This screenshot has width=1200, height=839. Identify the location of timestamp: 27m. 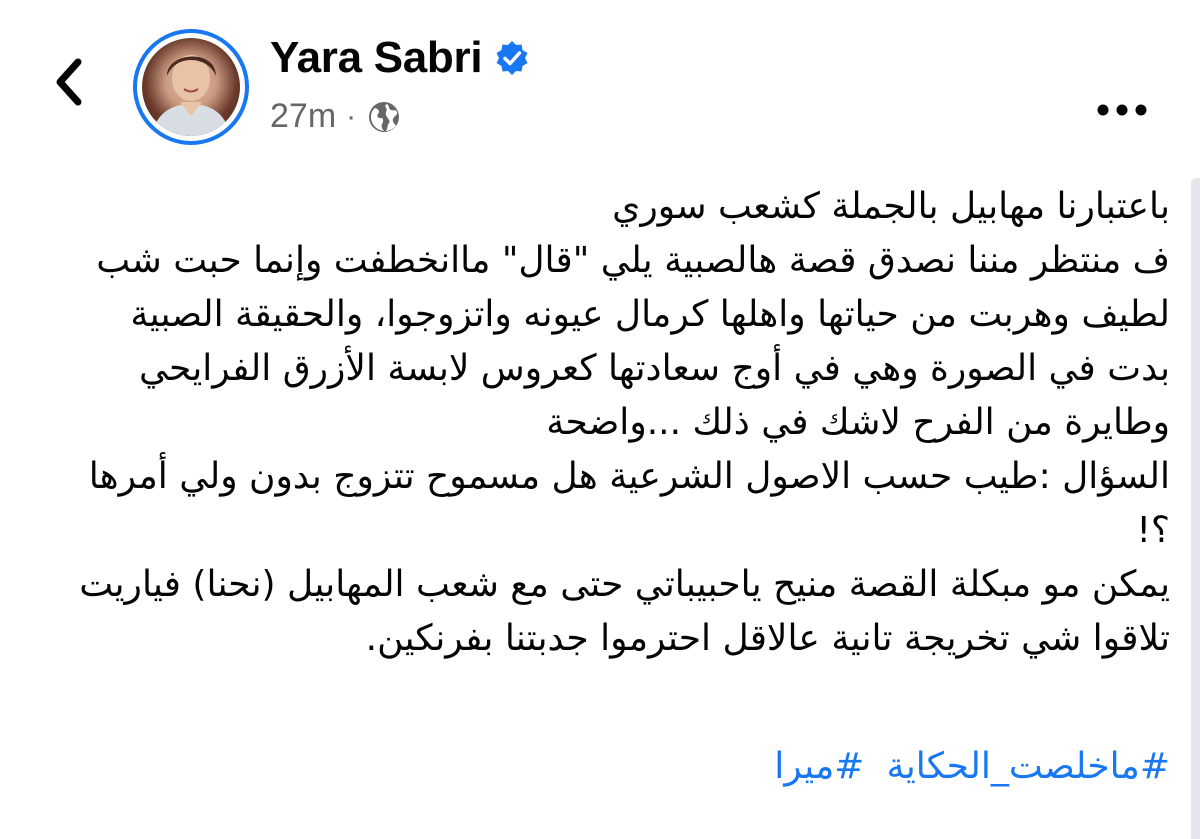
(303, 116).